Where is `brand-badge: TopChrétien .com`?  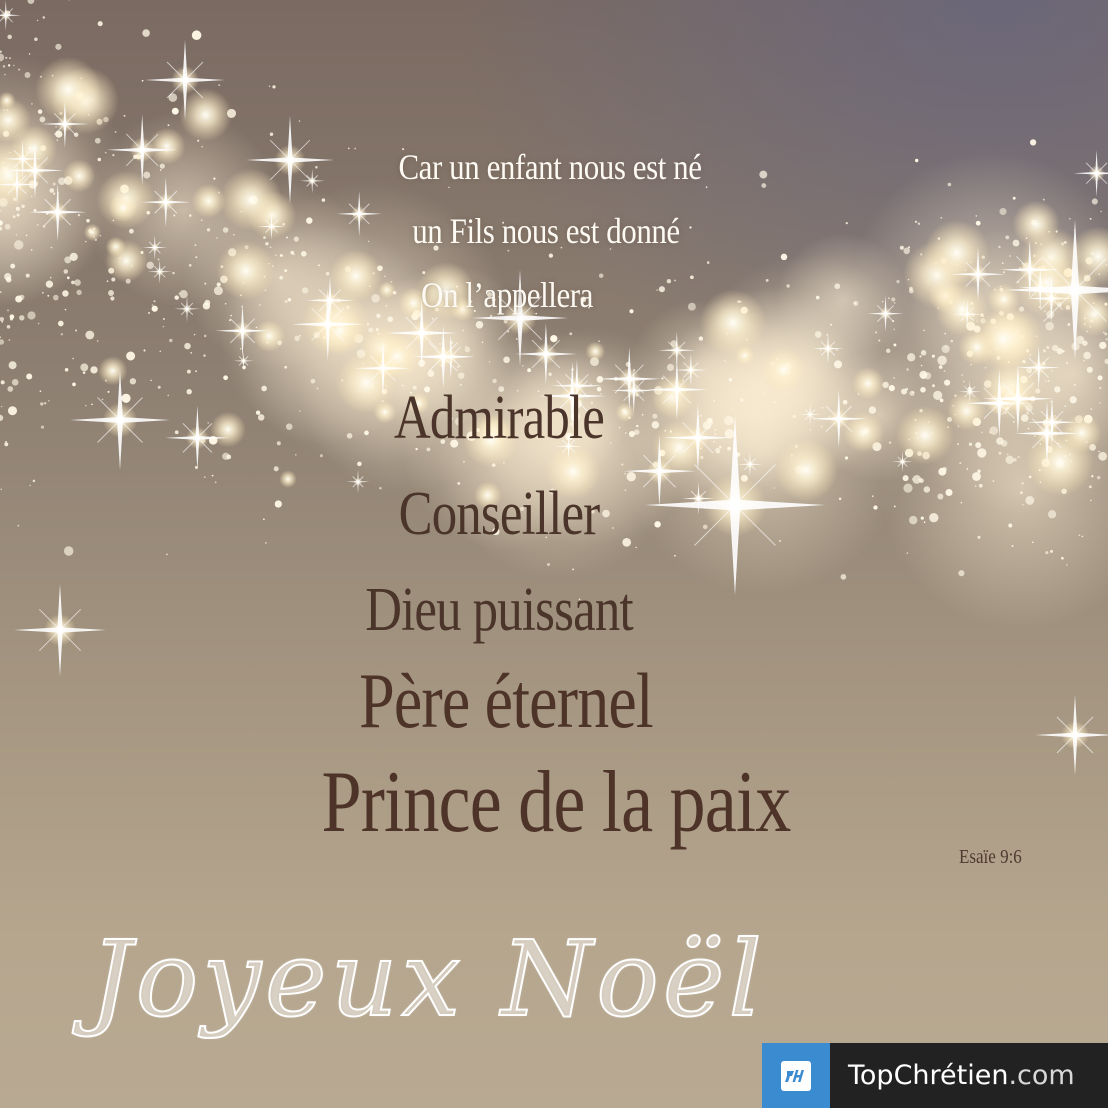 brand-badge: TopChrétien .com is located at coordinates (935, 1075).